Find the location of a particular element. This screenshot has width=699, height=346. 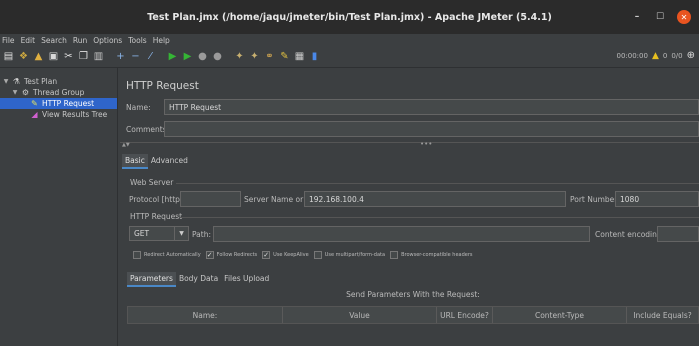

checkbox-label: Use multipart/form-data is located at coordinates (355, 255).